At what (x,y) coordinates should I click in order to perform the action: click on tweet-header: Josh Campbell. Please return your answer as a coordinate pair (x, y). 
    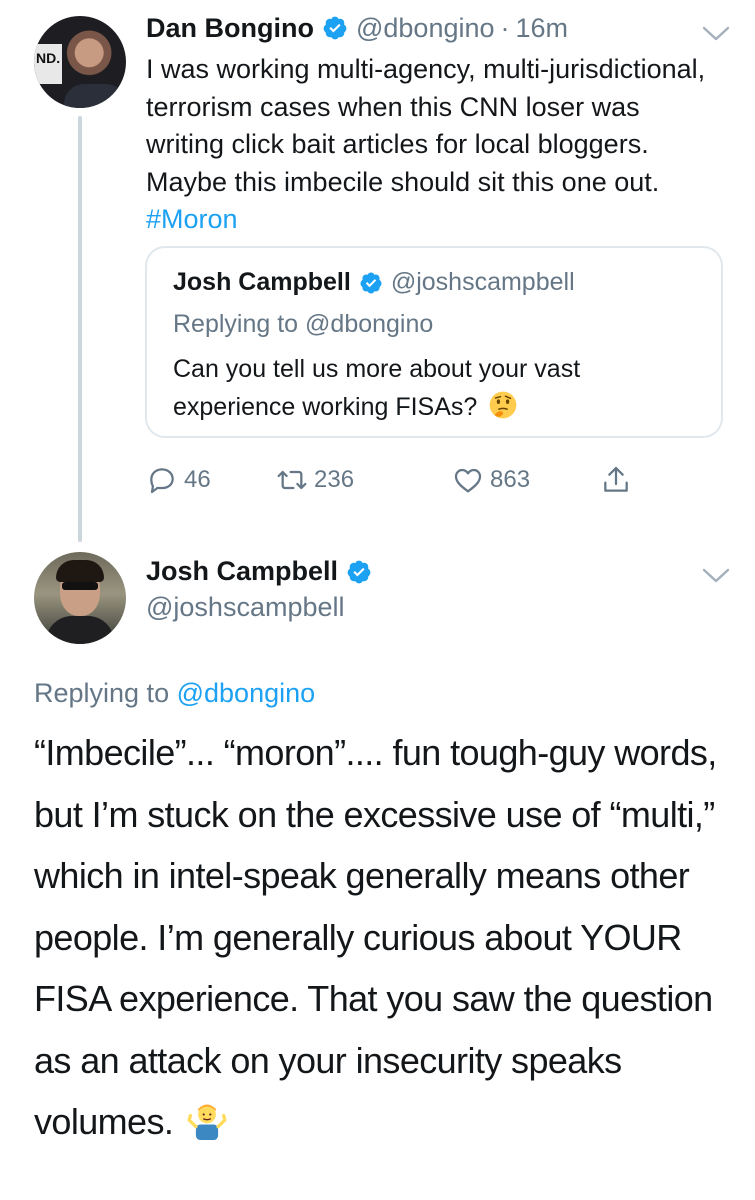
    Looking at the image, I should click on (263, 571).